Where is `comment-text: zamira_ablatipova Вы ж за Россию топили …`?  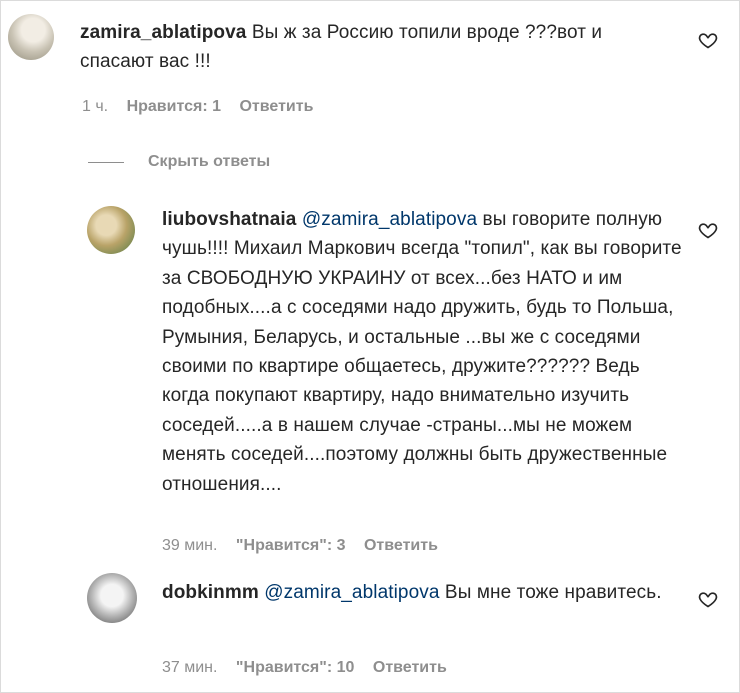 comment-text: zamira_ablatipova Вы ж за Россию топили … is located at coordinates (380, 47).